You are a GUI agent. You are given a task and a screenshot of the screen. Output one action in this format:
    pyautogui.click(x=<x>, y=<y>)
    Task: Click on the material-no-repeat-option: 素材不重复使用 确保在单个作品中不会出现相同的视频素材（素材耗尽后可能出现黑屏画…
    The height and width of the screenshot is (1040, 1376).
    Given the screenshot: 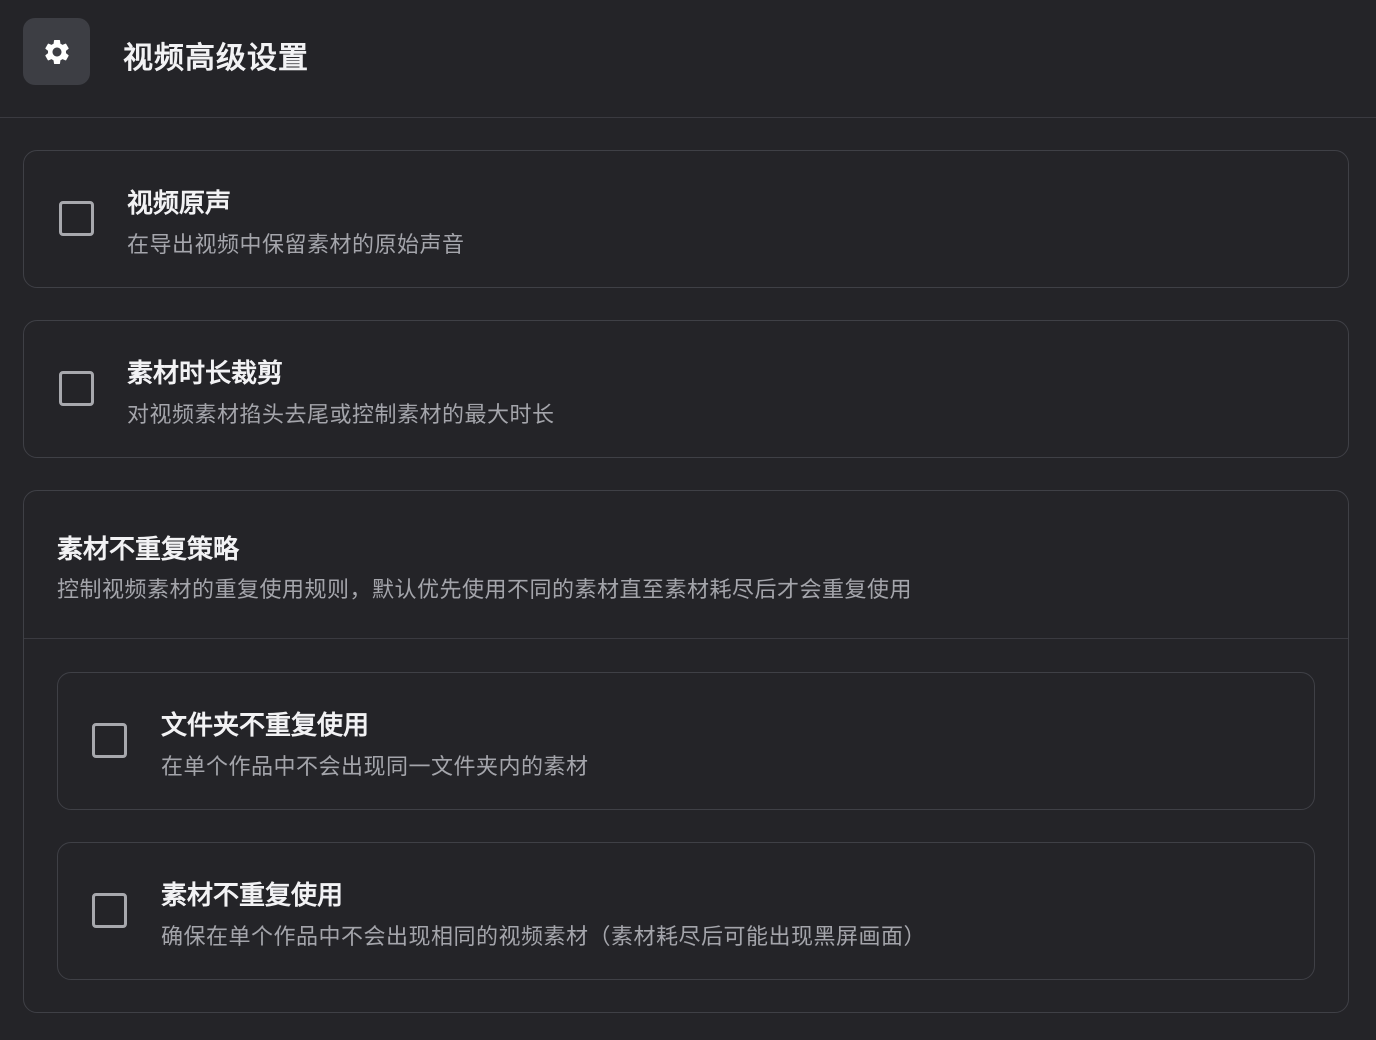 What is the action you would take?
    pyautogui.click(x=686, y=911)
    